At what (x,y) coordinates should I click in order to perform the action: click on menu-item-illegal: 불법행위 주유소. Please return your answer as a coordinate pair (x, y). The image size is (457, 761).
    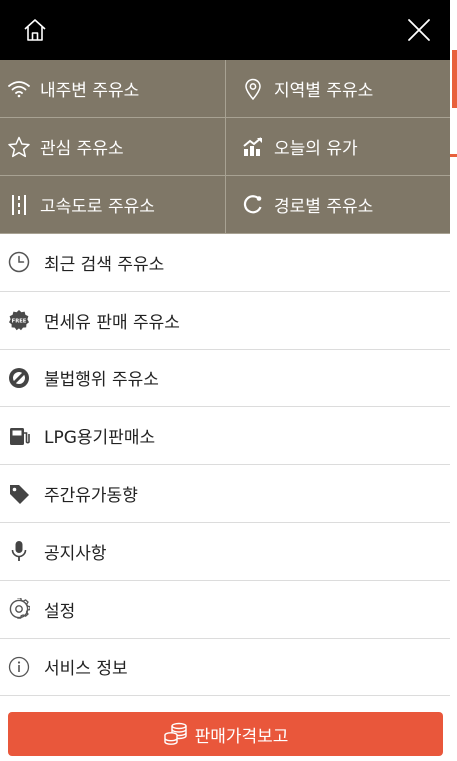
    Looking at the image, I should click on (225, 379).